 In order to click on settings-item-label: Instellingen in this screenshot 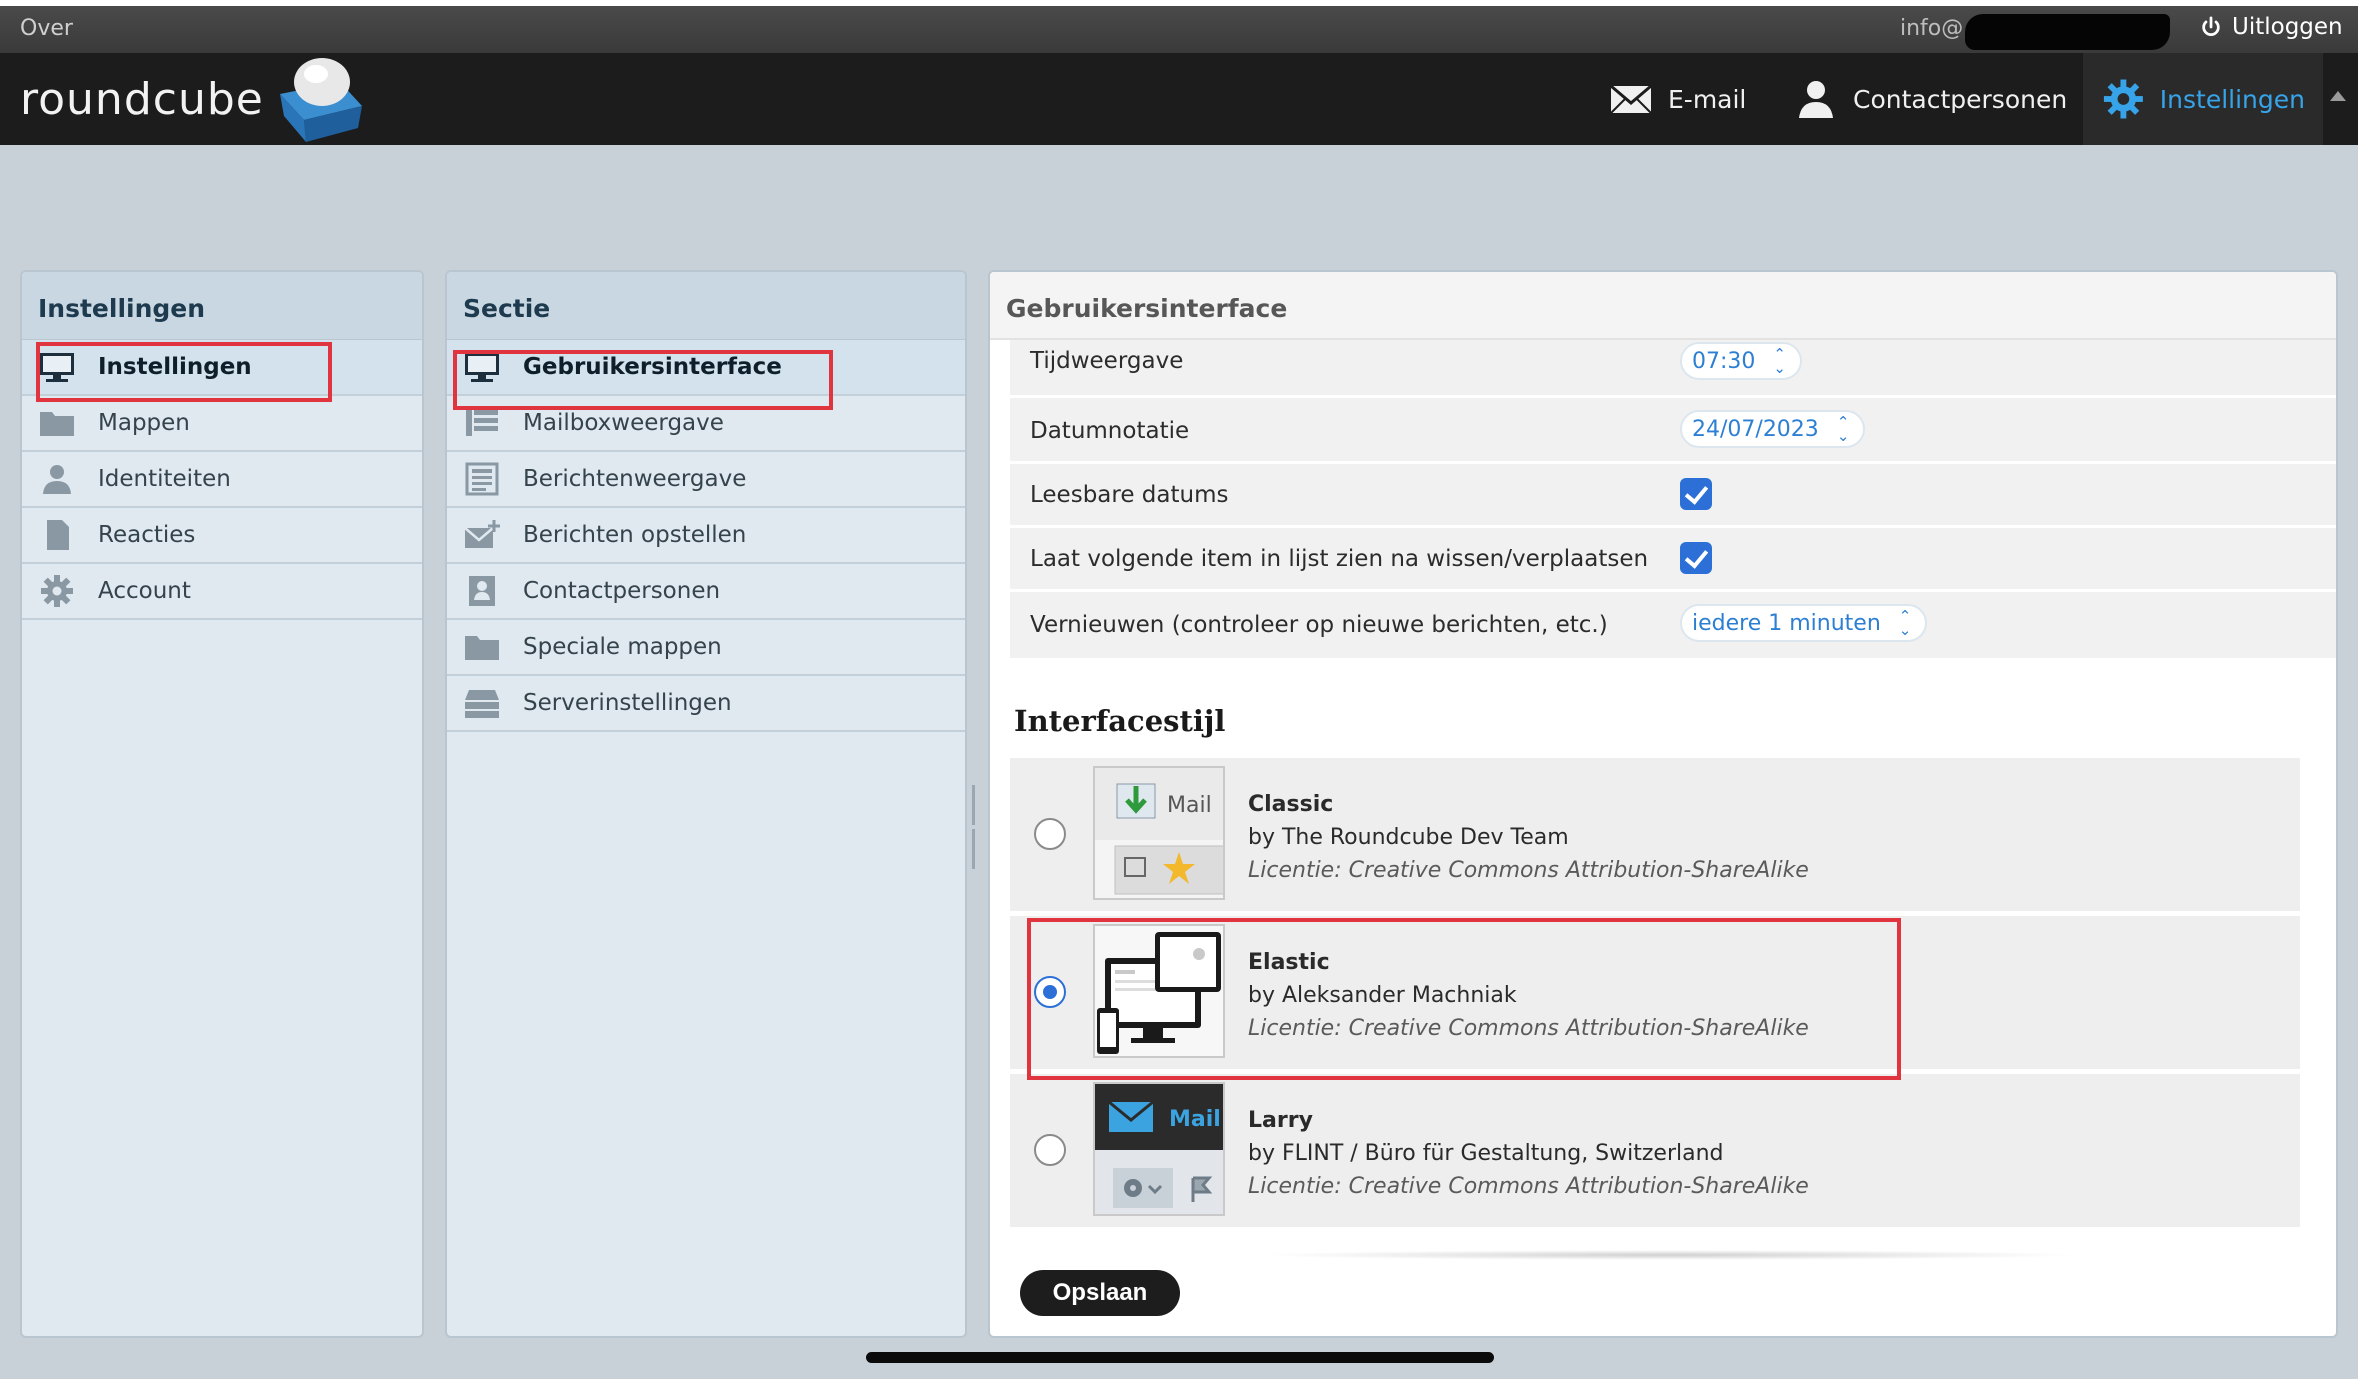, I will do `click(175, 367)`.